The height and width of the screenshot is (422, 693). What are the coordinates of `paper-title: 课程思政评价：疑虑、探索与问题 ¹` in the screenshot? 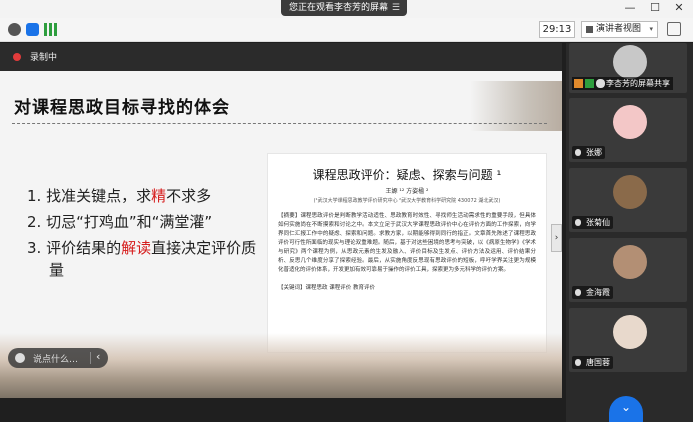 It's located at (407, 175).